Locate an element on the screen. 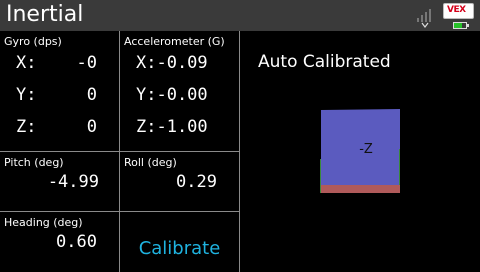 The height and width of the screenshot is (272, 480). pitch-value: -4.99 is located at coordinates (73, 182).